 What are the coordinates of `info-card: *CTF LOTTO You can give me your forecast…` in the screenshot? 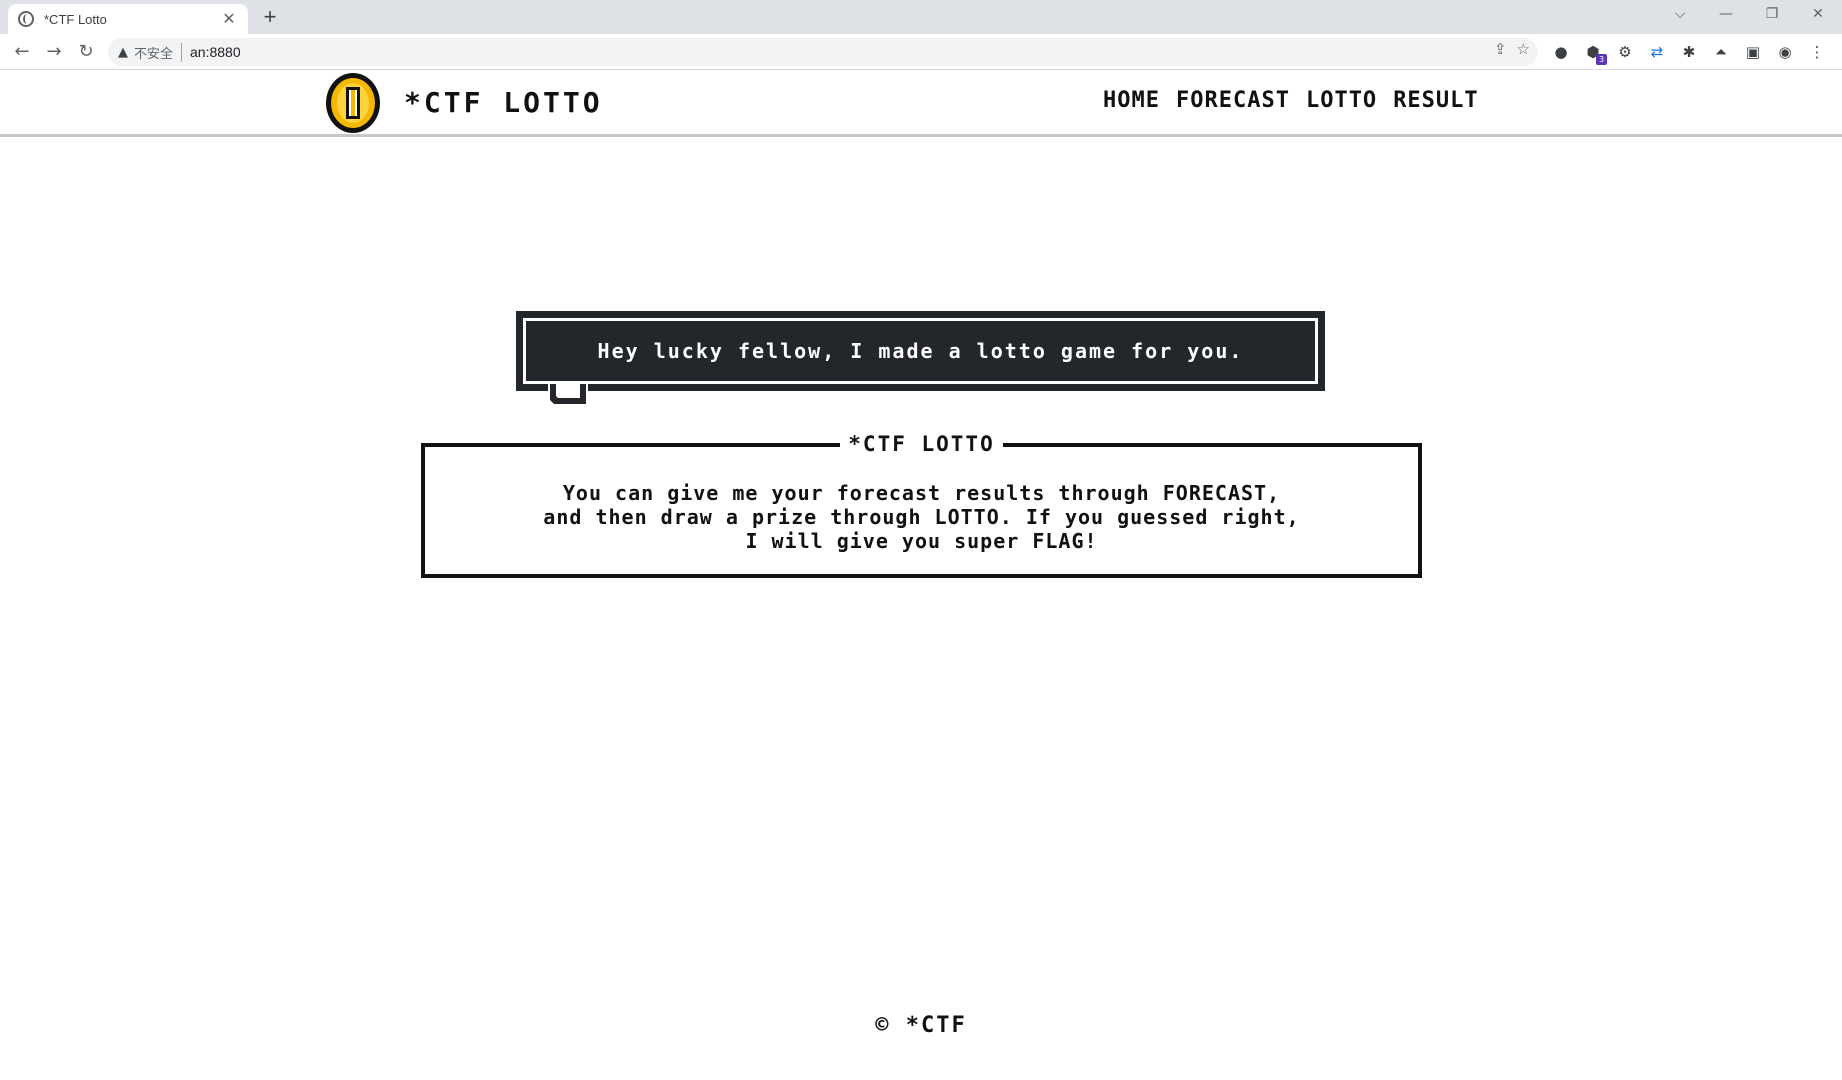 It's located at (921, 505).